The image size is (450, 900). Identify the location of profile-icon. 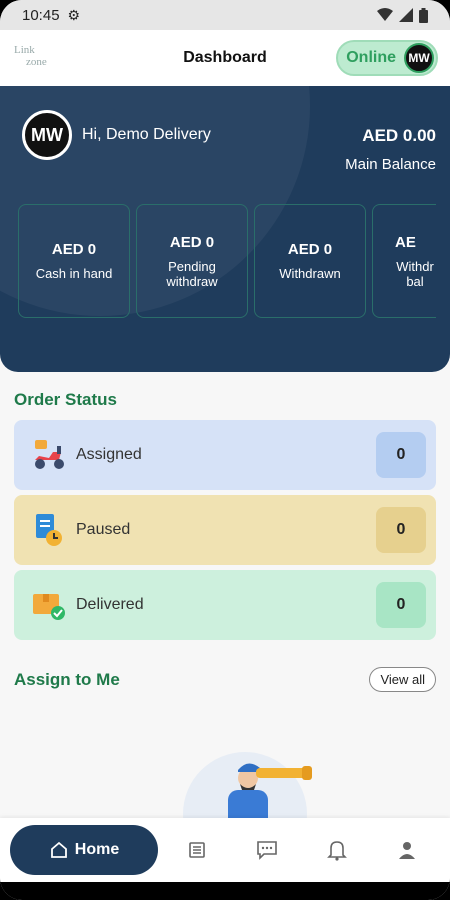
(407, 850).